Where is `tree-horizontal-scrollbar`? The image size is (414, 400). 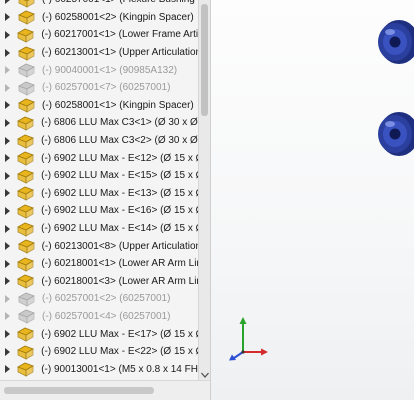 tree-horizontal-scrollbar is located at coordinates (105, 390).